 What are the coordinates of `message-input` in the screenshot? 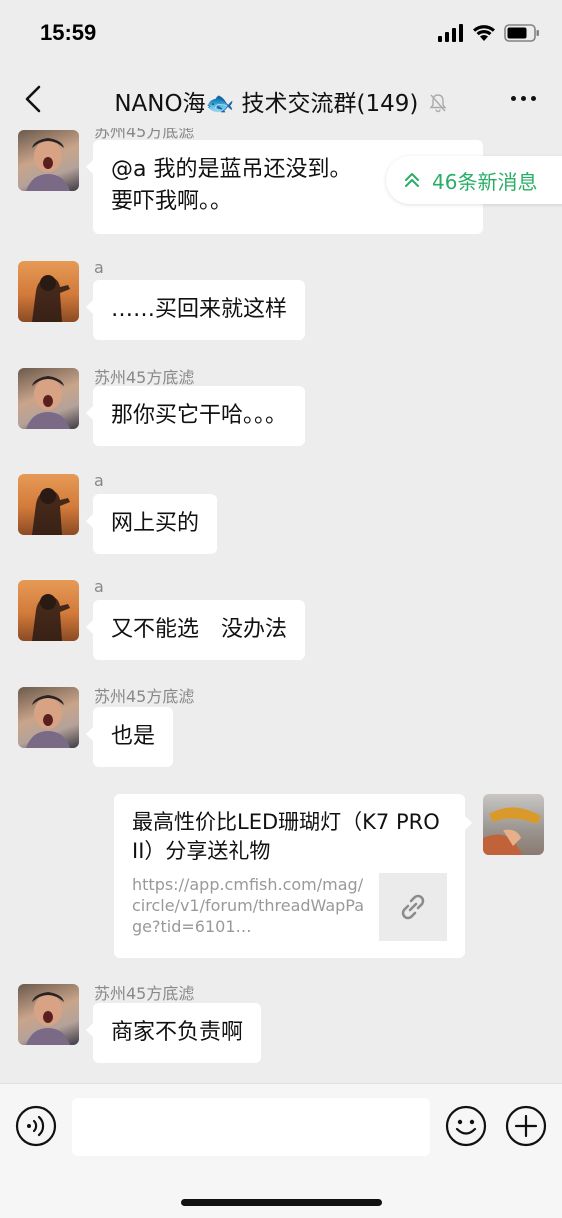 It's located at (251, 1127).